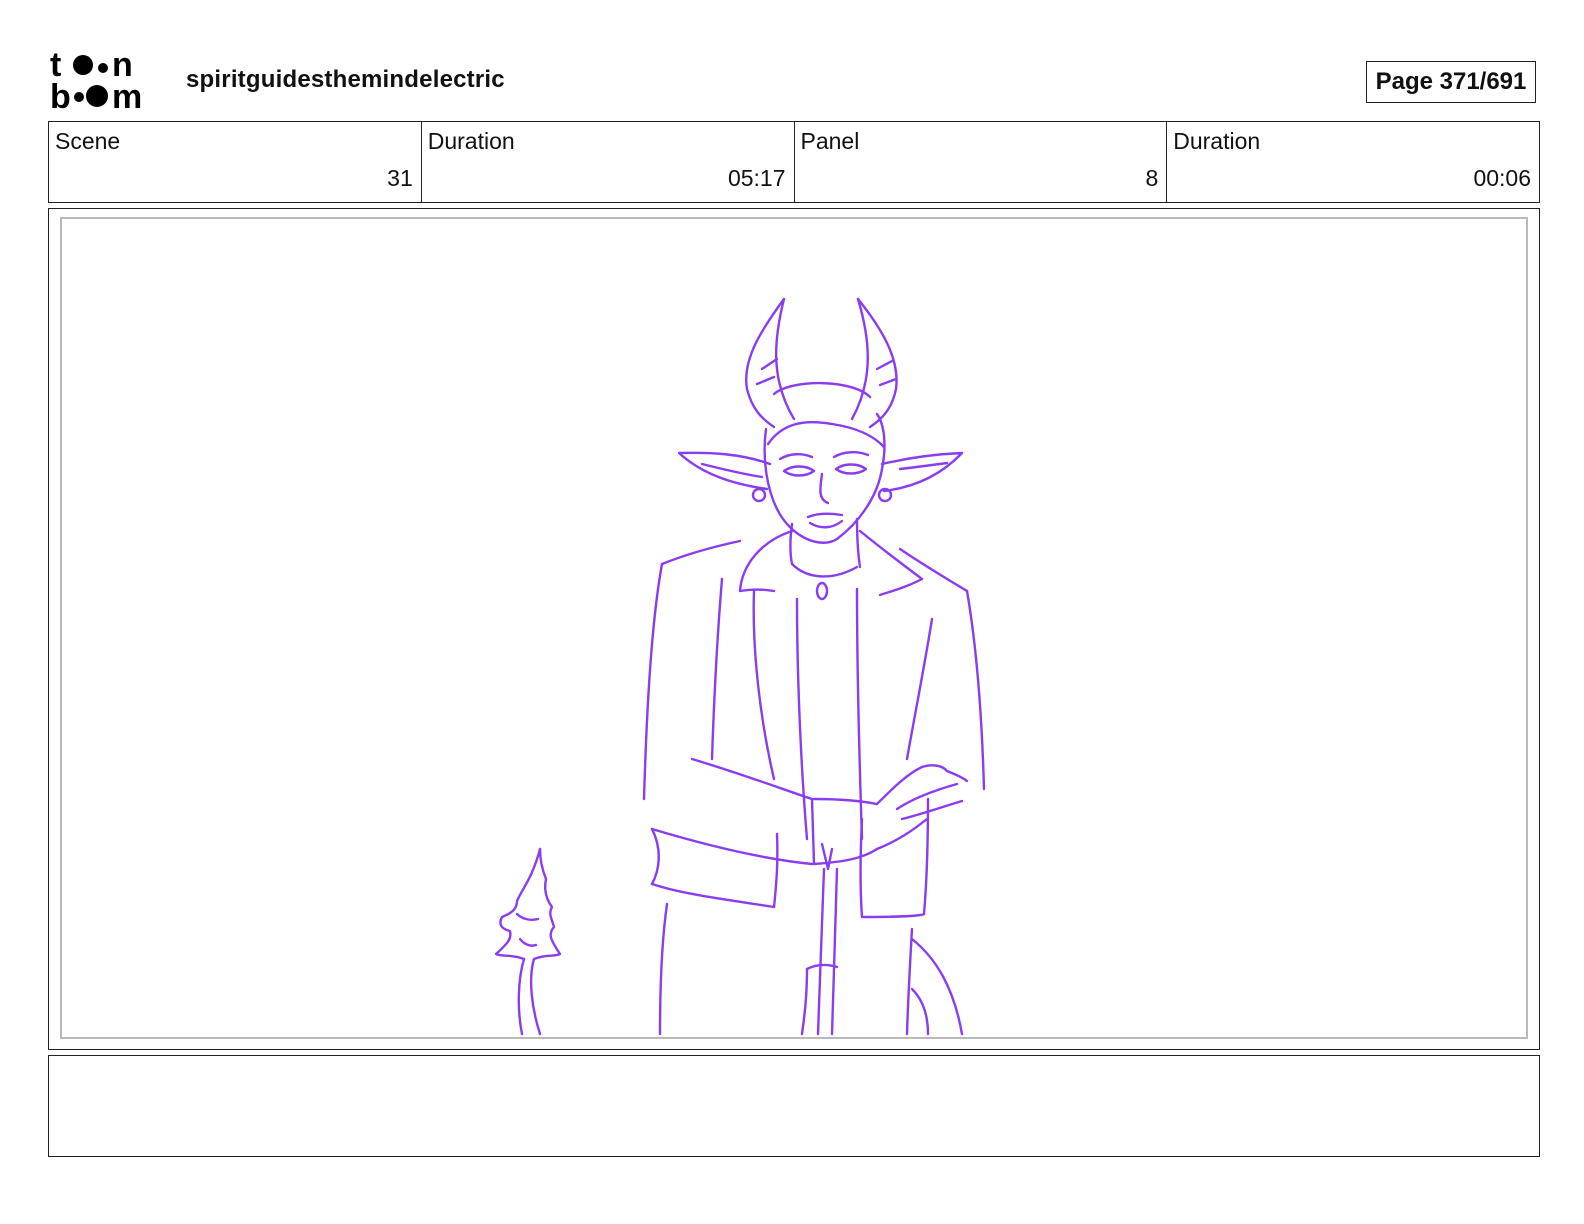  What do you see at coordinates (980, 162) in the screenshot?
I see `panel-cell: Panel 8` at bounding box center [980, 162].